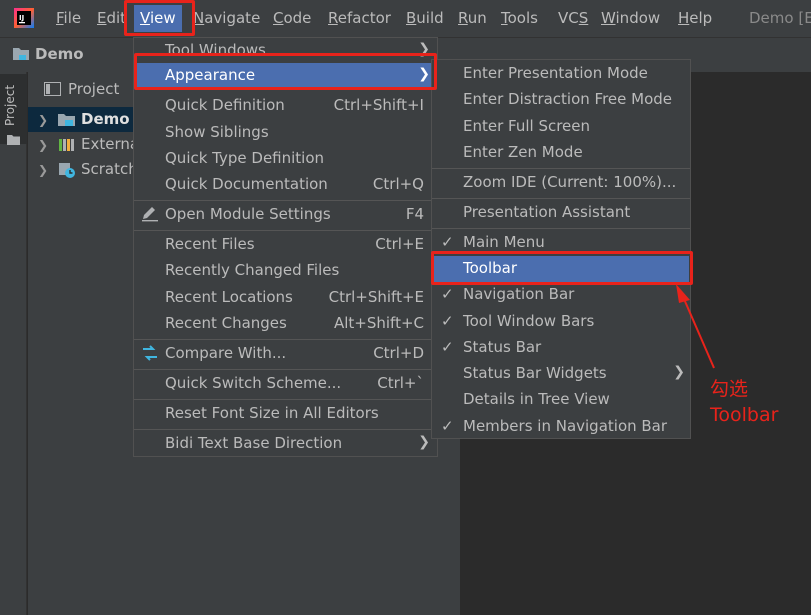  Describe the element at coordinates (701, 18) in the screenshot. I see `menu-help-rest: elp` at that location.